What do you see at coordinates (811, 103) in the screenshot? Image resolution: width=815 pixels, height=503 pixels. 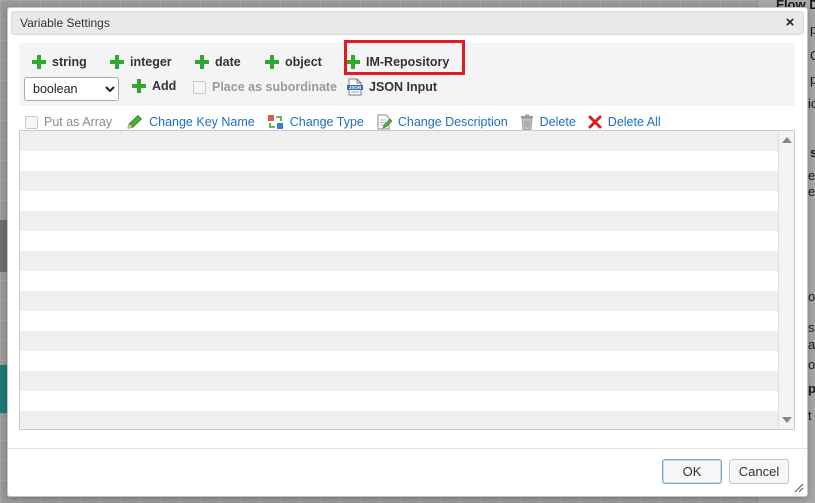 I see `background-text: ic` at bounding box center [811, 103].